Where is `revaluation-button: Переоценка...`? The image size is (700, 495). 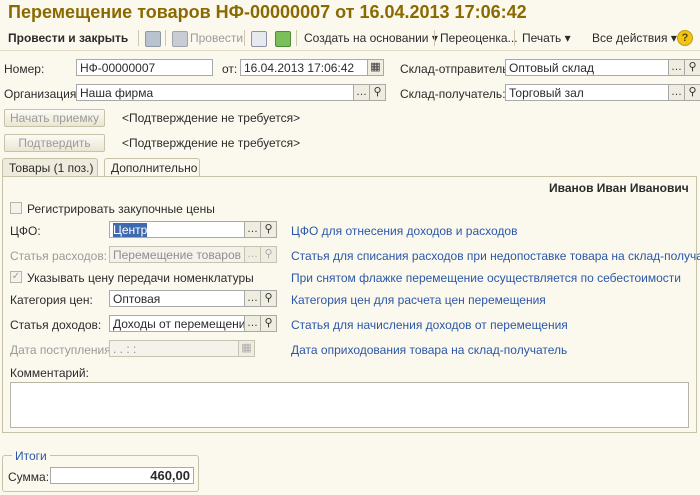 revaluation-button: Переоценка... is located at coordinates (479, 38).